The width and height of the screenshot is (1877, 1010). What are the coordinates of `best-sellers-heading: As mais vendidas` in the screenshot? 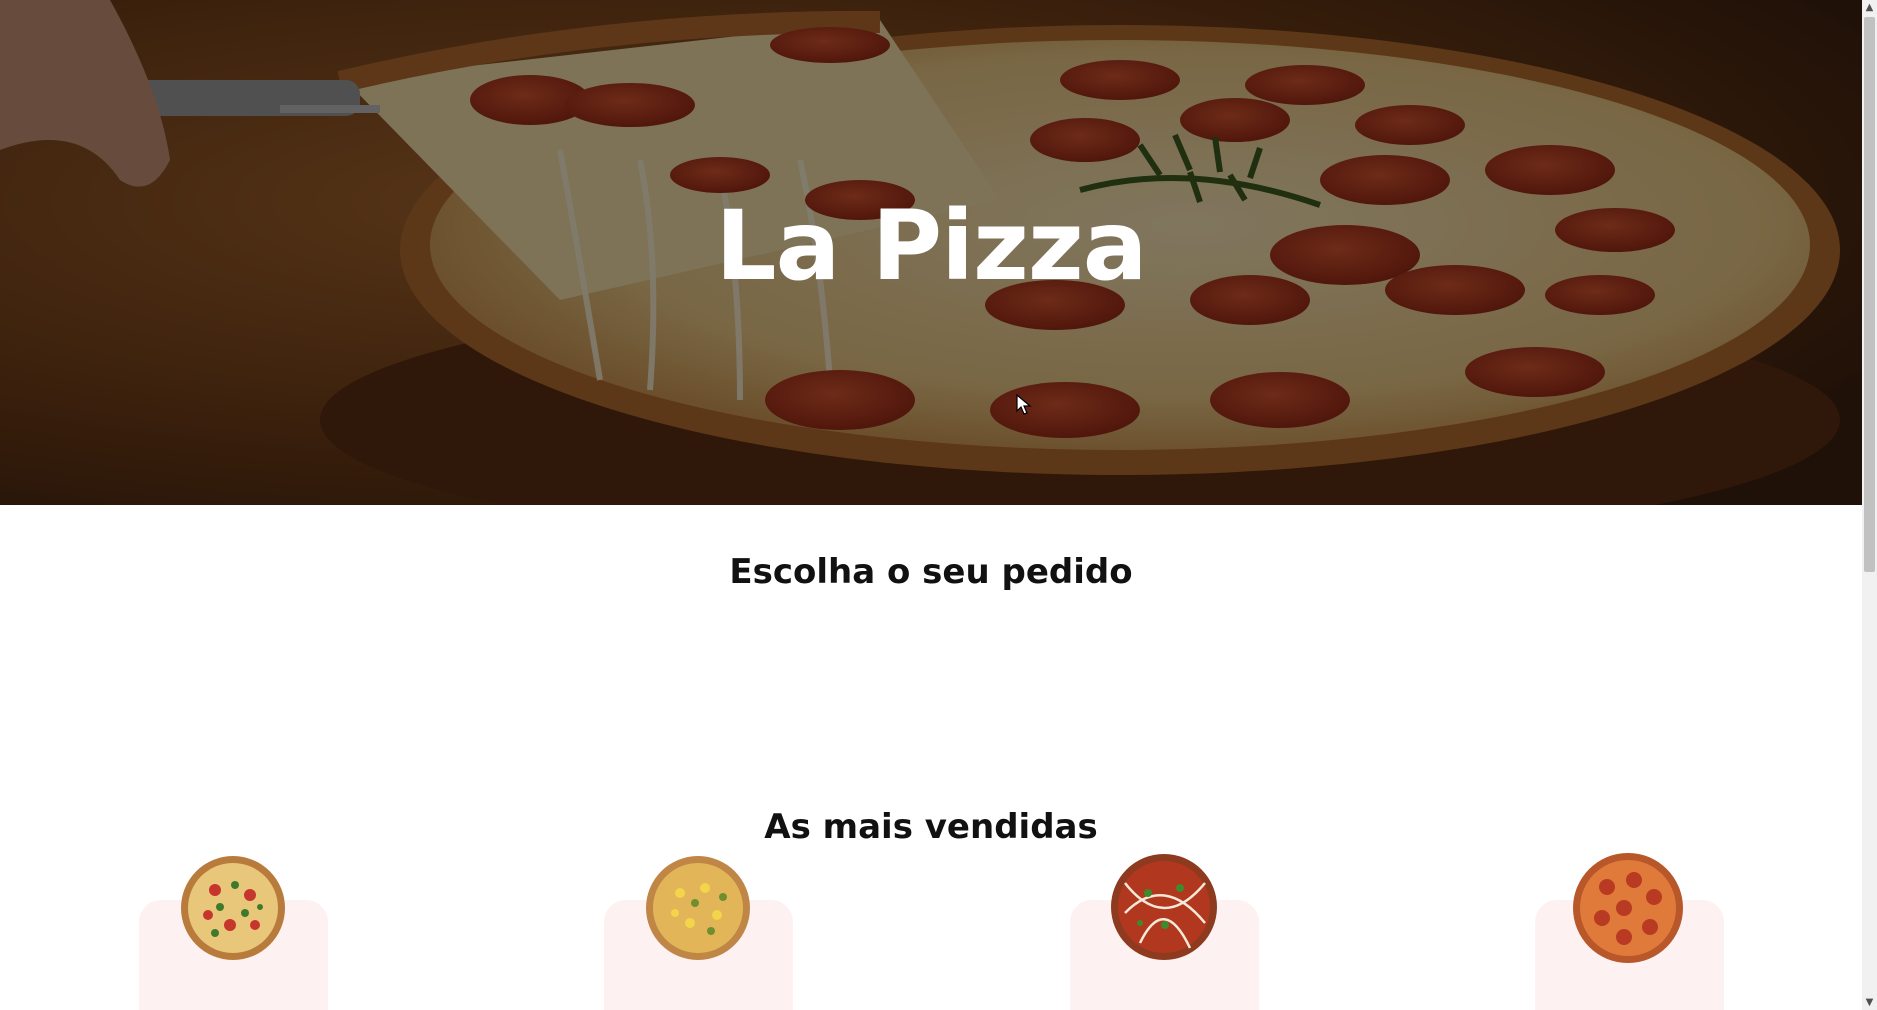 It's located at (931, 827).